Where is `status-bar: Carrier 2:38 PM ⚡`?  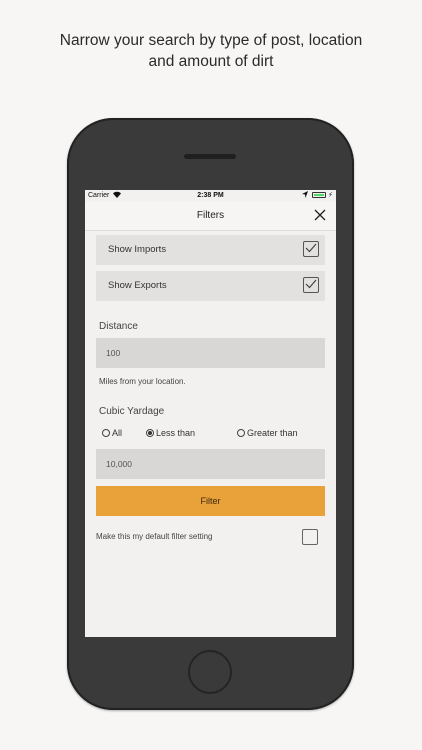 status-bar: Carrier 2:38 PM ⚡ is located at coordinates (210, 196).